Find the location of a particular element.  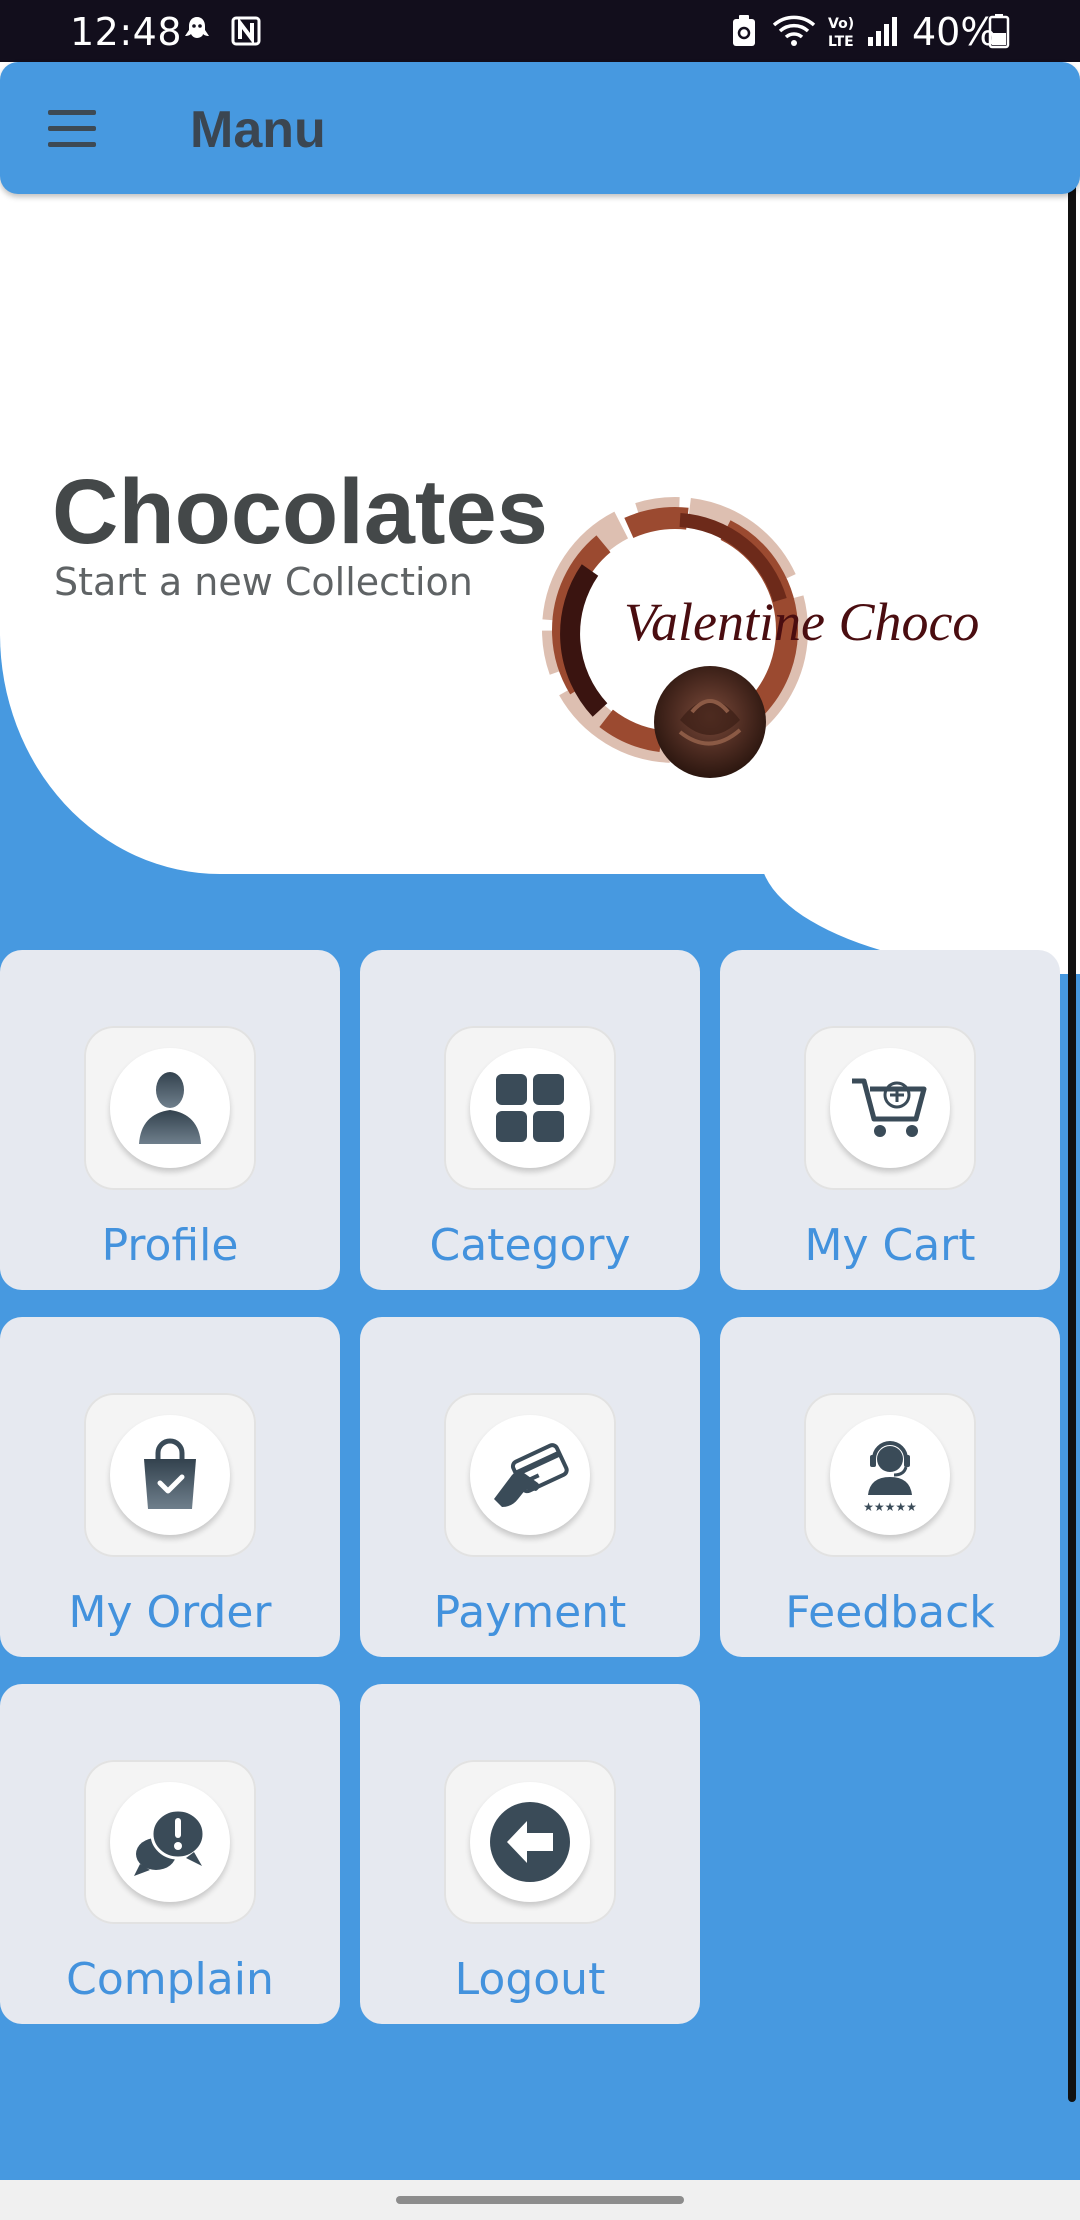

menu-label-category: Category is located at coordinates (530, 1245).